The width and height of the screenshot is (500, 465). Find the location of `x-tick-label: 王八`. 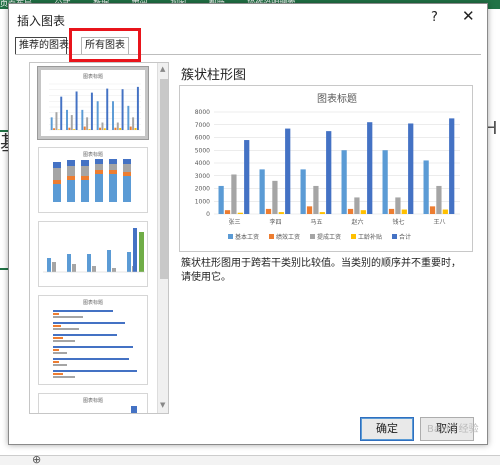

x-tick-label: 王八 is located at coordinates (439, 222).